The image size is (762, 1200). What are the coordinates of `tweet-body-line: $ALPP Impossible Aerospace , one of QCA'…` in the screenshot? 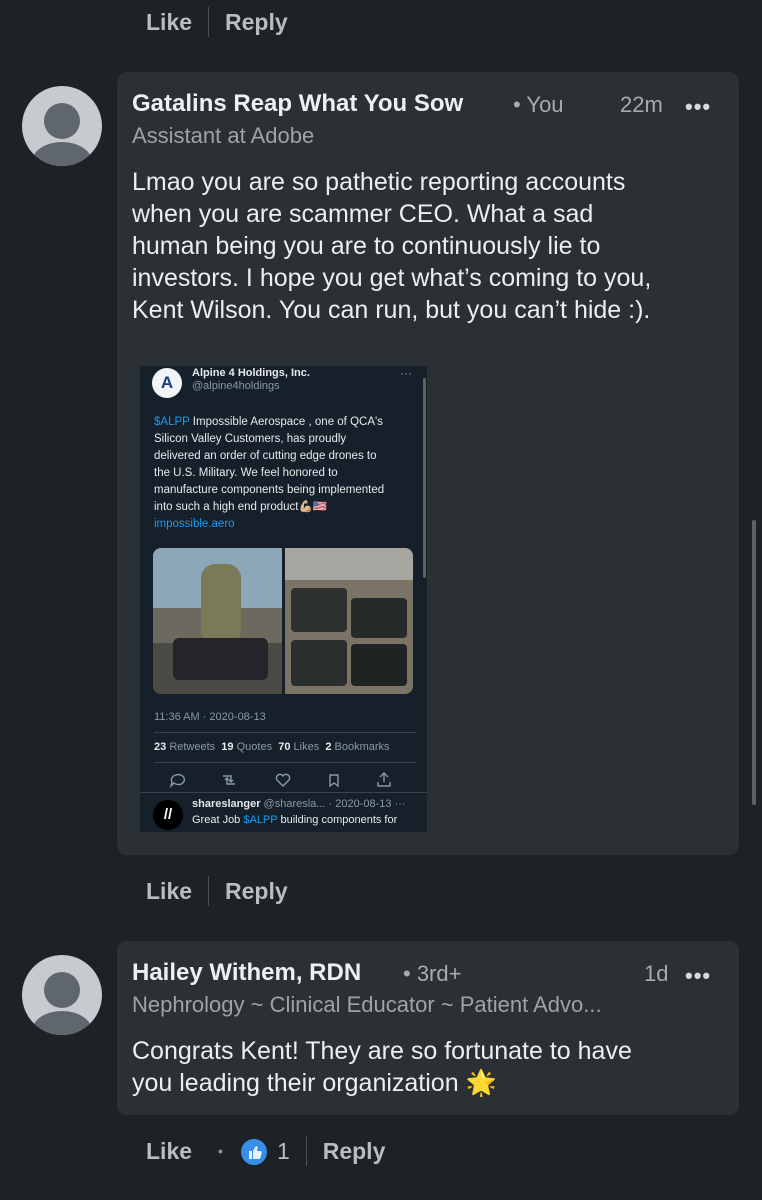 It's located at (285, 422).